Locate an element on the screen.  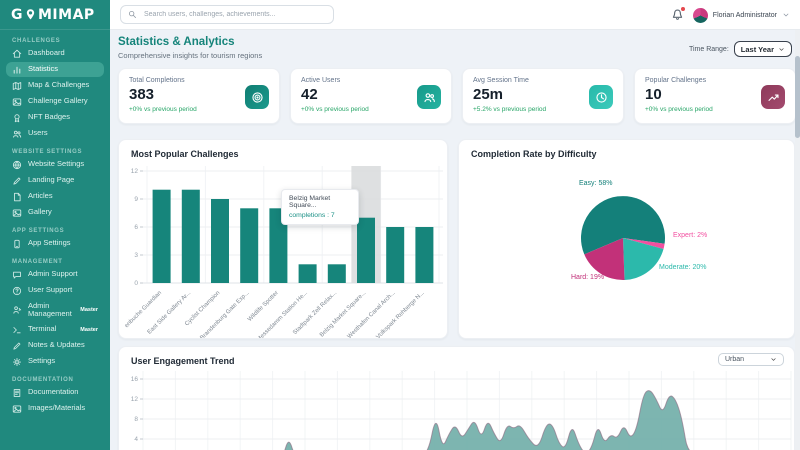
pencil-icon is located at coordinates (17, 346).